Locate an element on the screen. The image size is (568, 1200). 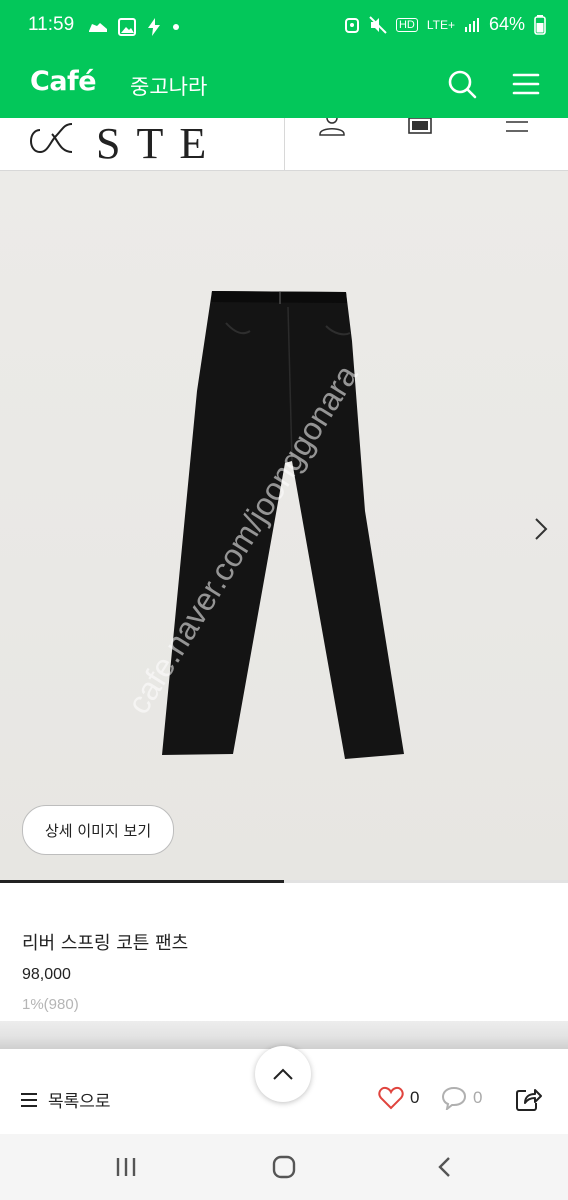
product-name: 리버 스프링 코튼 팬츠 is located at coordinates (105, 943).